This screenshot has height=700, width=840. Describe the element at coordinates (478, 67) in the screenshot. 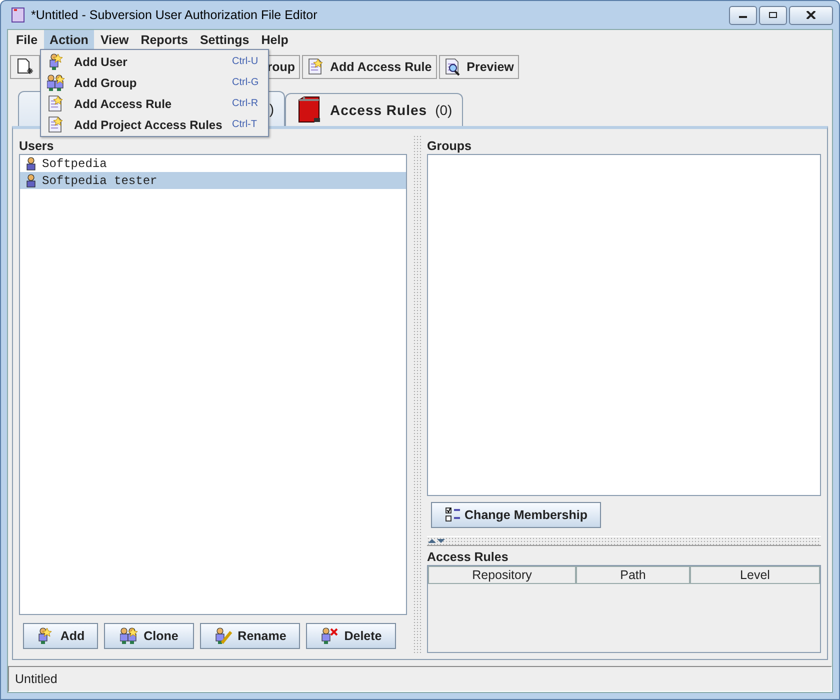

I see `toolbar-button: Preview` at that location.